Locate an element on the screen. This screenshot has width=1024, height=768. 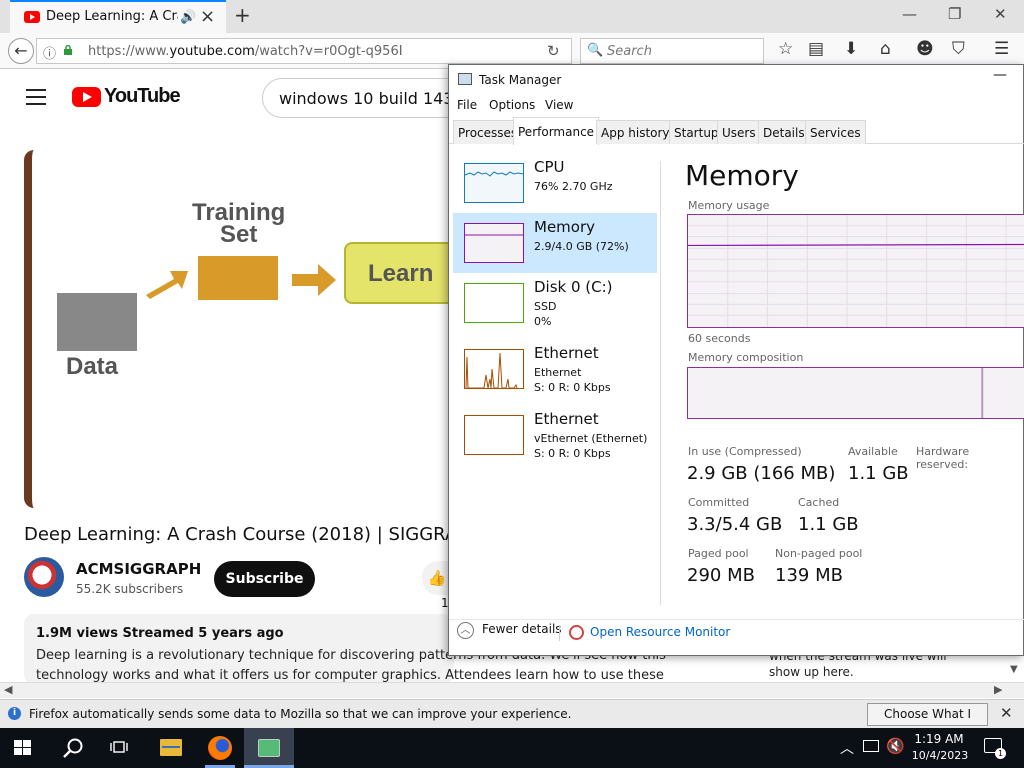
tab-processes: Processes is located at coordinates (488, 132).